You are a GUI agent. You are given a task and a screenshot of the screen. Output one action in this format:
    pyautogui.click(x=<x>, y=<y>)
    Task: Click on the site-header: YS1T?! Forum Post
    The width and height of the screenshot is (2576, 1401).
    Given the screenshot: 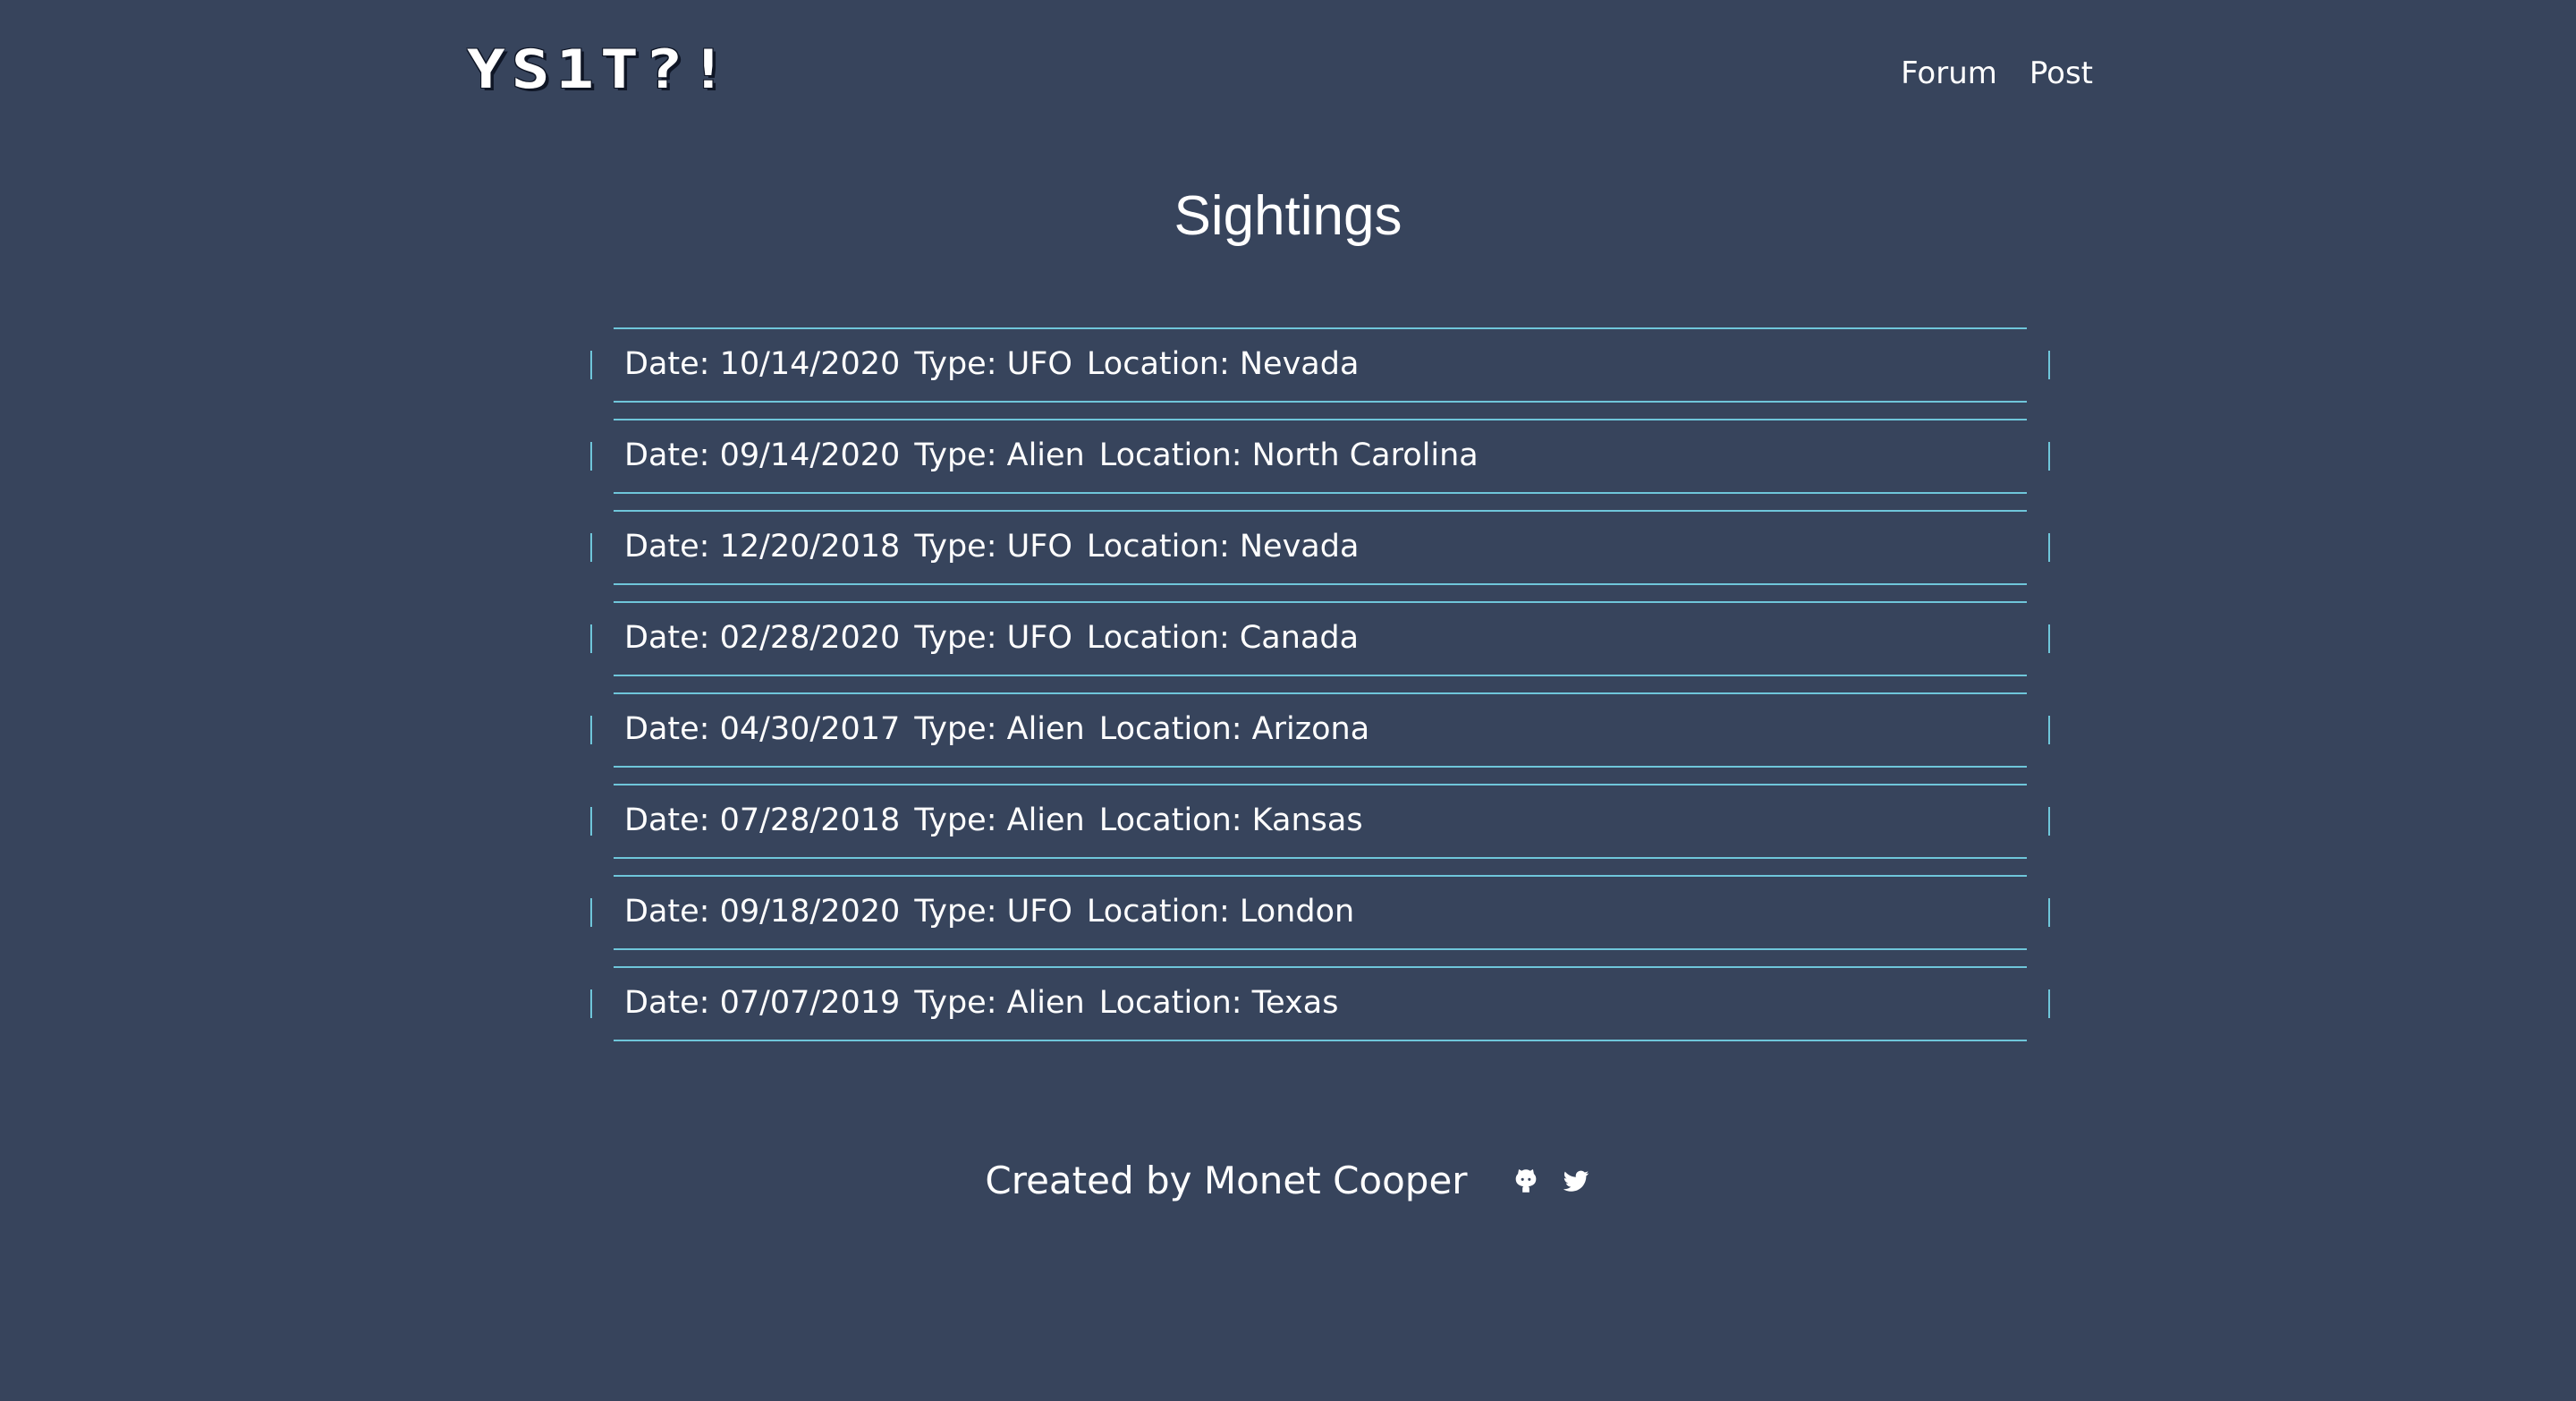 What is the action you would take?
    pyautogui.click(x=1288, y=71)
    